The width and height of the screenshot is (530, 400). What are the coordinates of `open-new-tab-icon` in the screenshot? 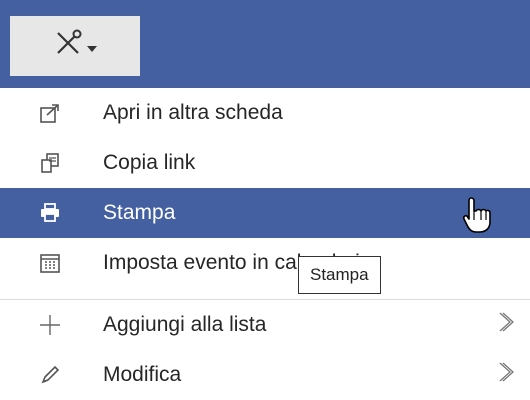 It's located at (50, 113).